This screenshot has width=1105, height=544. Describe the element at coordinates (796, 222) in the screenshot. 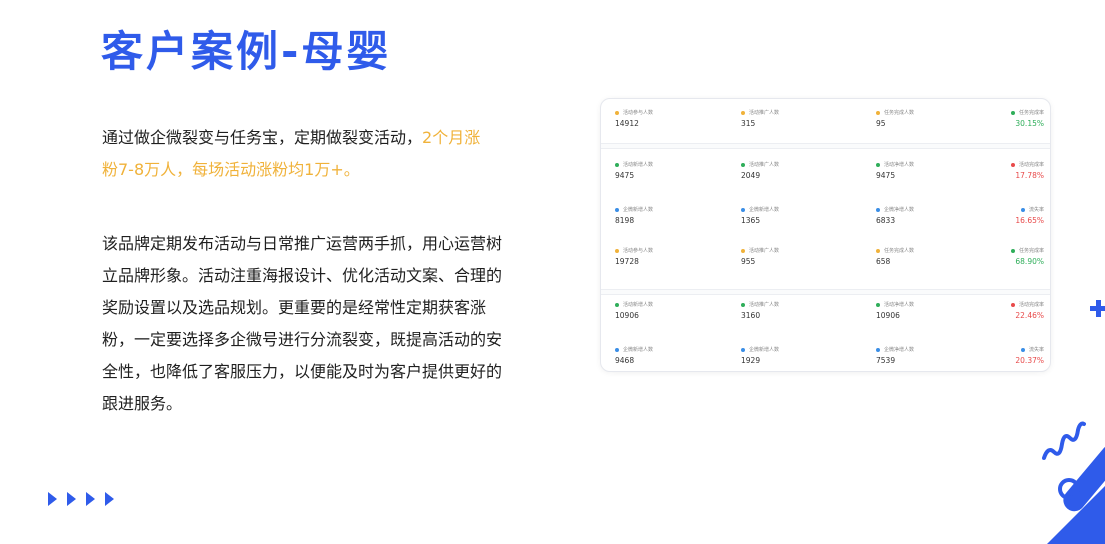

I see `metric-cell: 企微新增人数 1365` at that location.